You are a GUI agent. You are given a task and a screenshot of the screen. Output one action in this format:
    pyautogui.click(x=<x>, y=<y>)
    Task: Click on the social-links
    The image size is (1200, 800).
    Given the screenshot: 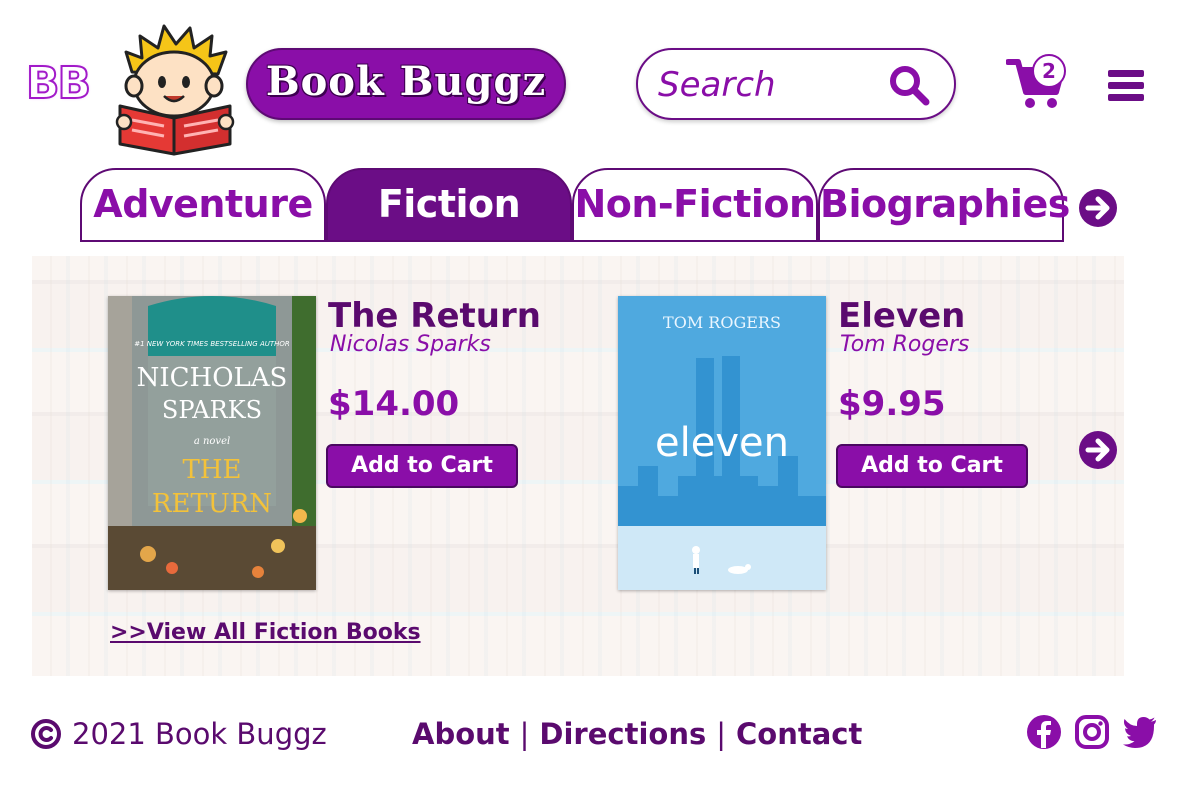 What is the action you would take?
    pyautogui.click(x=1092, y=732)
    